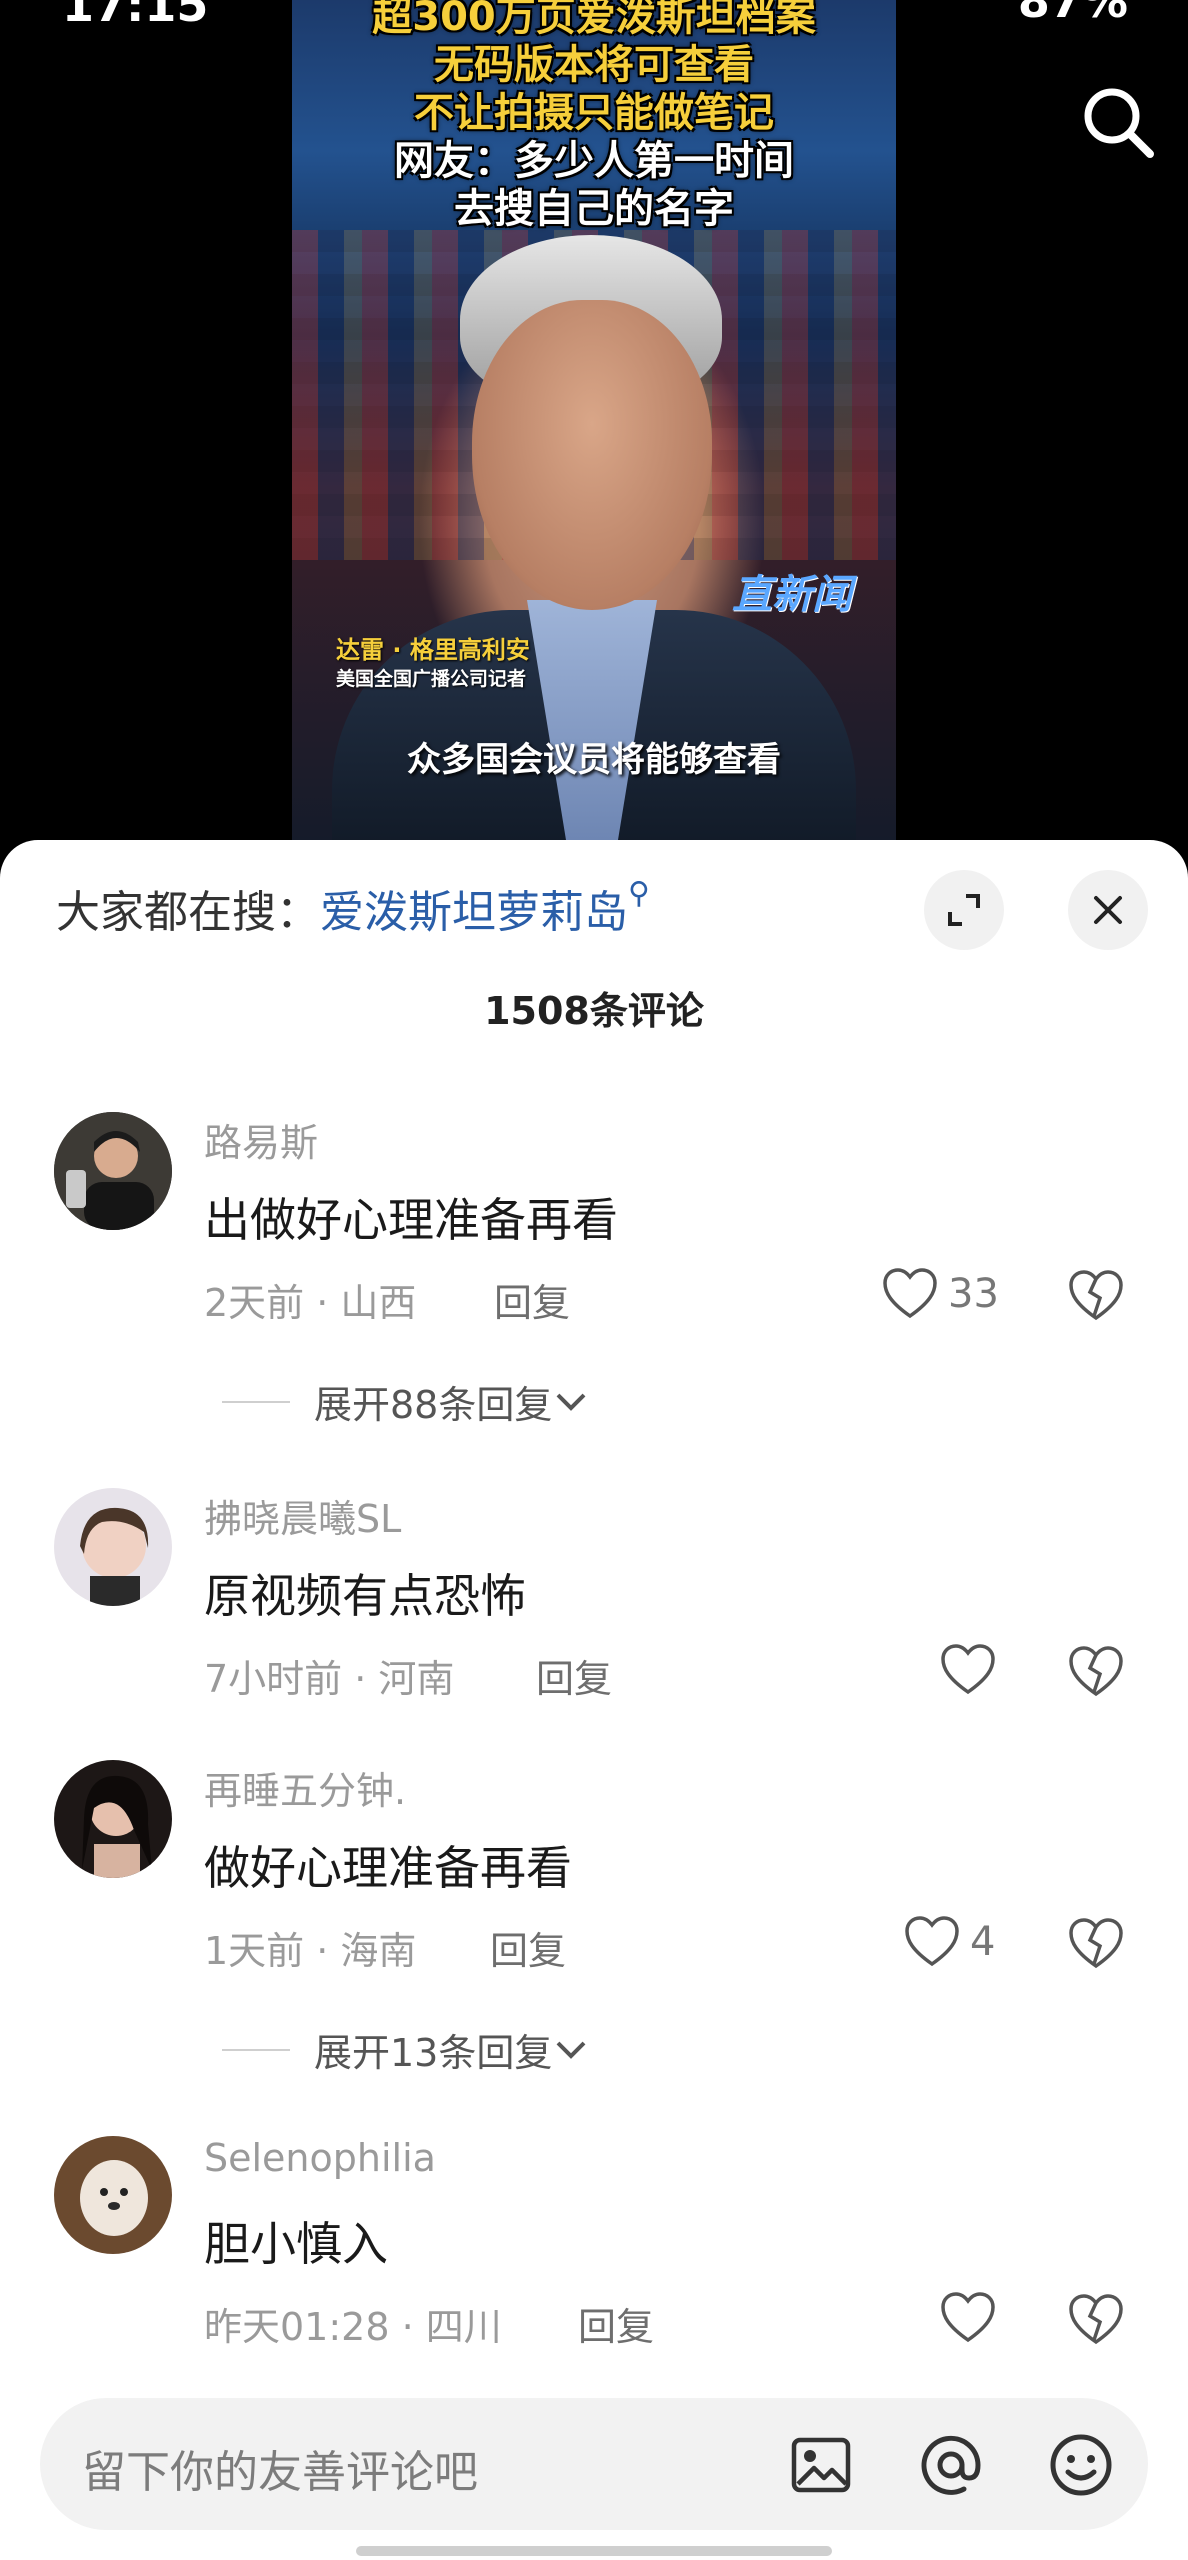 The width and height of the screenshot is (1188, 2560). I want to click on comment-time-location: 7小时前 · 河南, so click(329, 1679).